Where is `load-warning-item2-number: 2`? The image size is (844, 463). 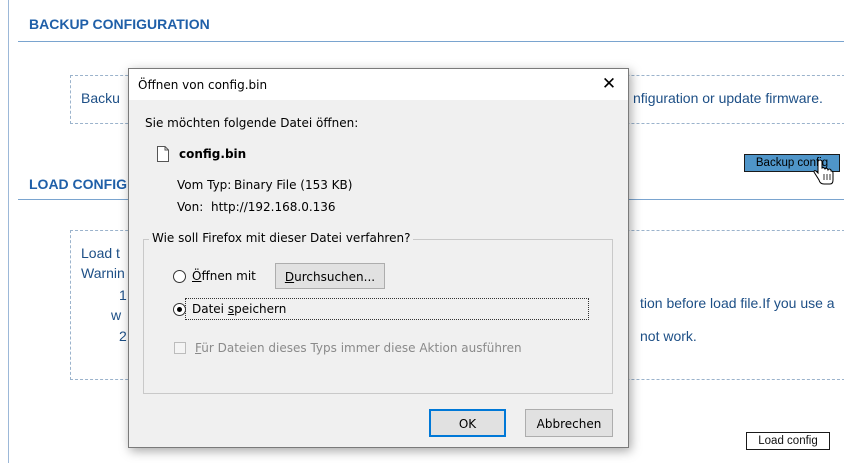
load-warning-item2-number: 2 is located at coordinates (123, 336).